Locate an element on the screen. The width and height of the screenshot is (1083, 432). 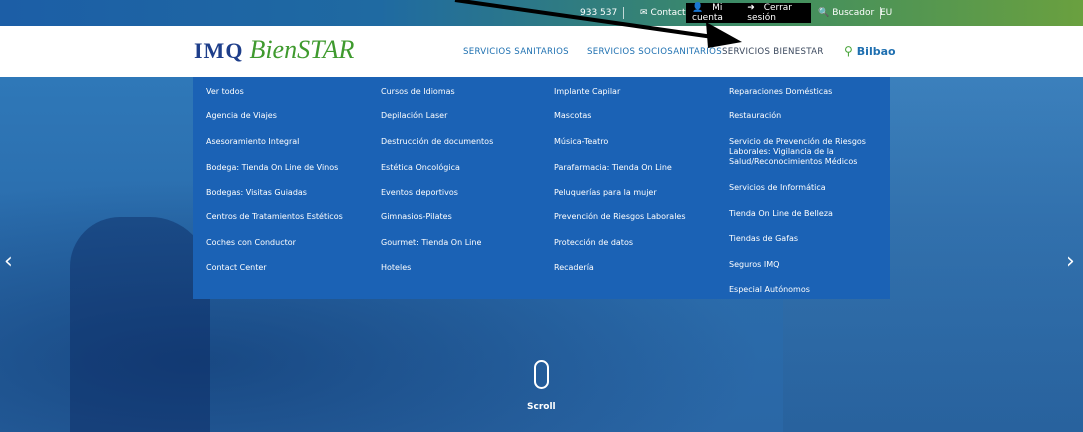
annotation-arrow is located at coordinates (598, 24).